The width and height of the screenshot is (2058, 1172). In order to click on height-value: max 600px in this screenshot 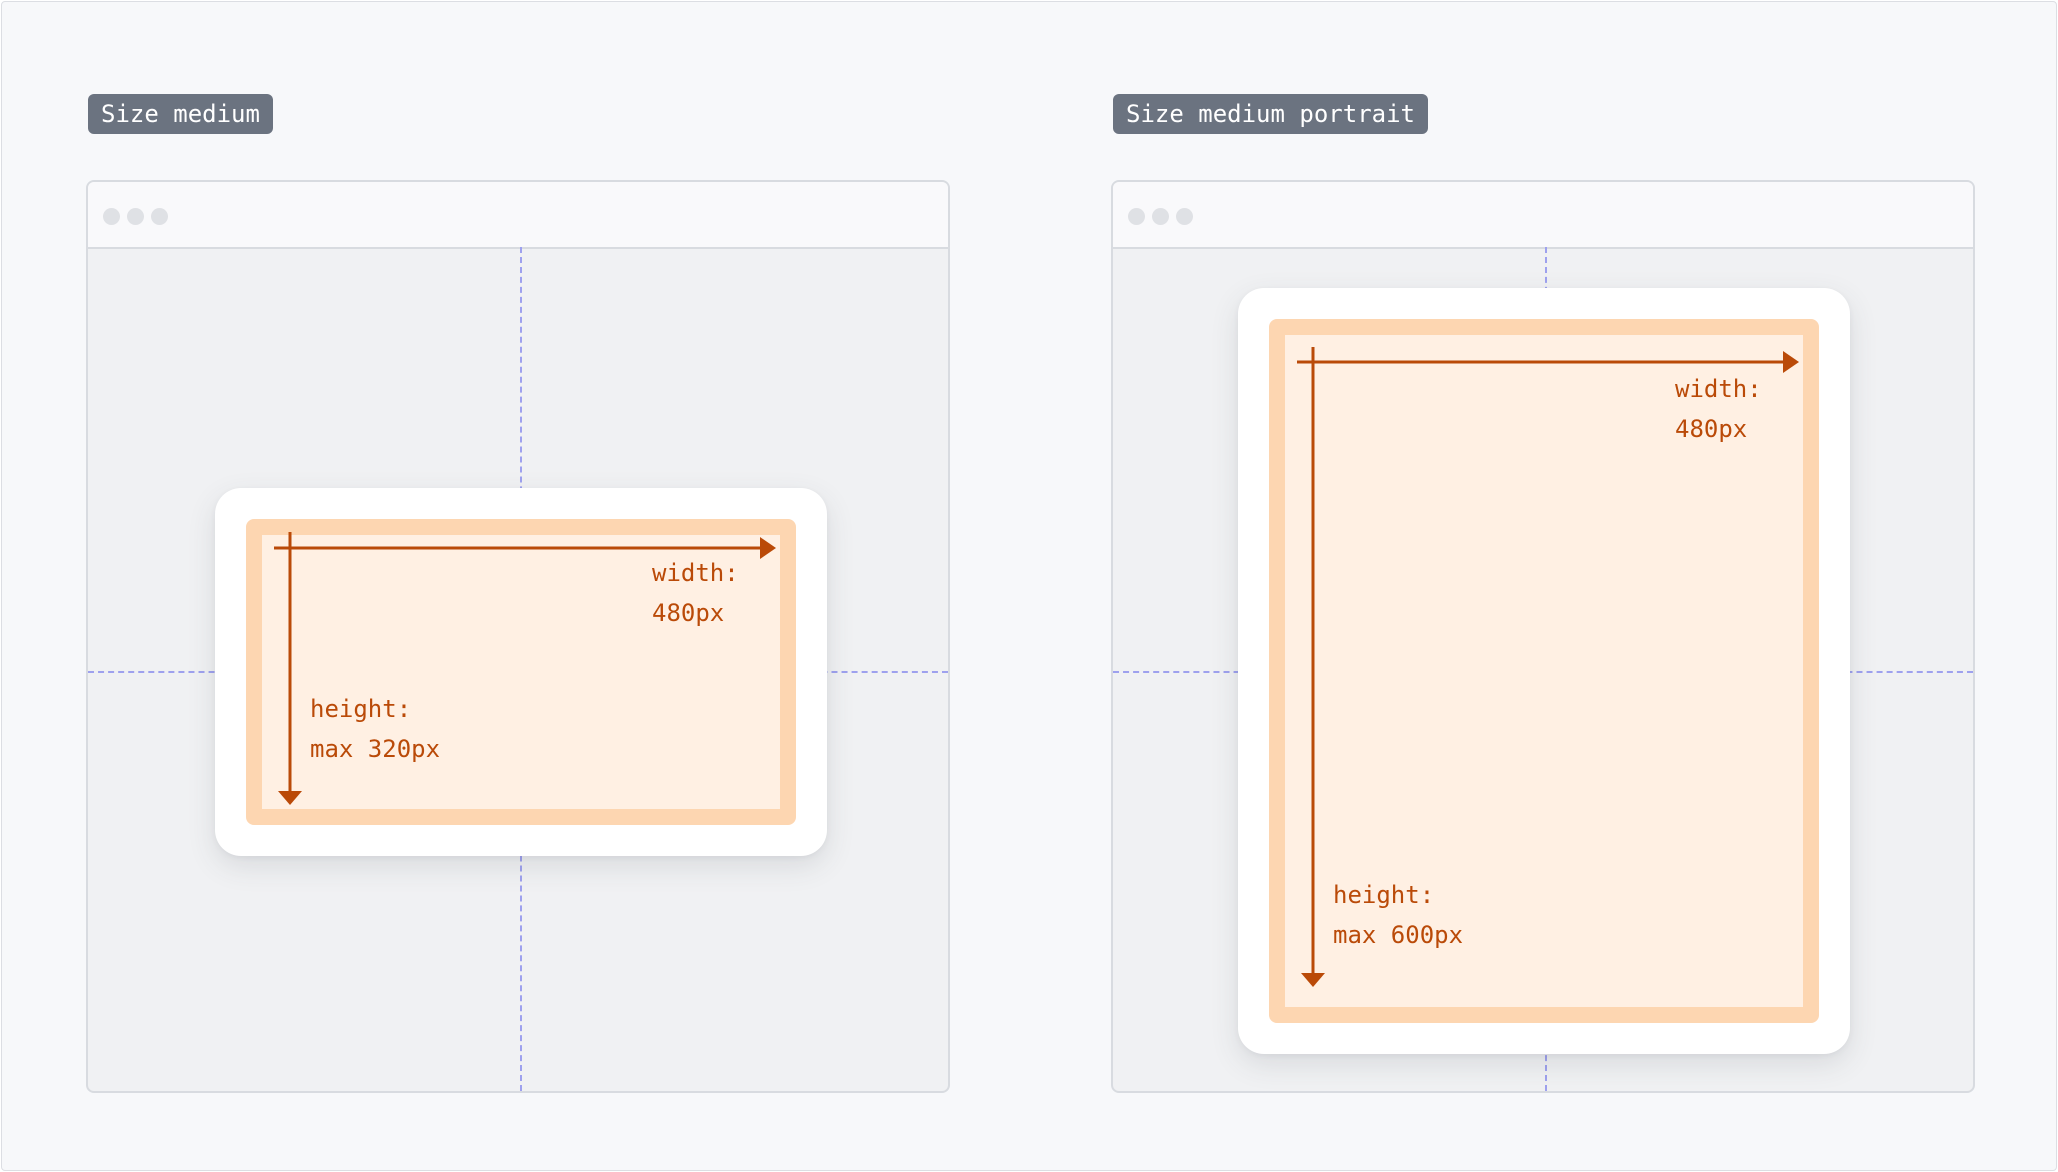, I will do `click(1398, 935)`.